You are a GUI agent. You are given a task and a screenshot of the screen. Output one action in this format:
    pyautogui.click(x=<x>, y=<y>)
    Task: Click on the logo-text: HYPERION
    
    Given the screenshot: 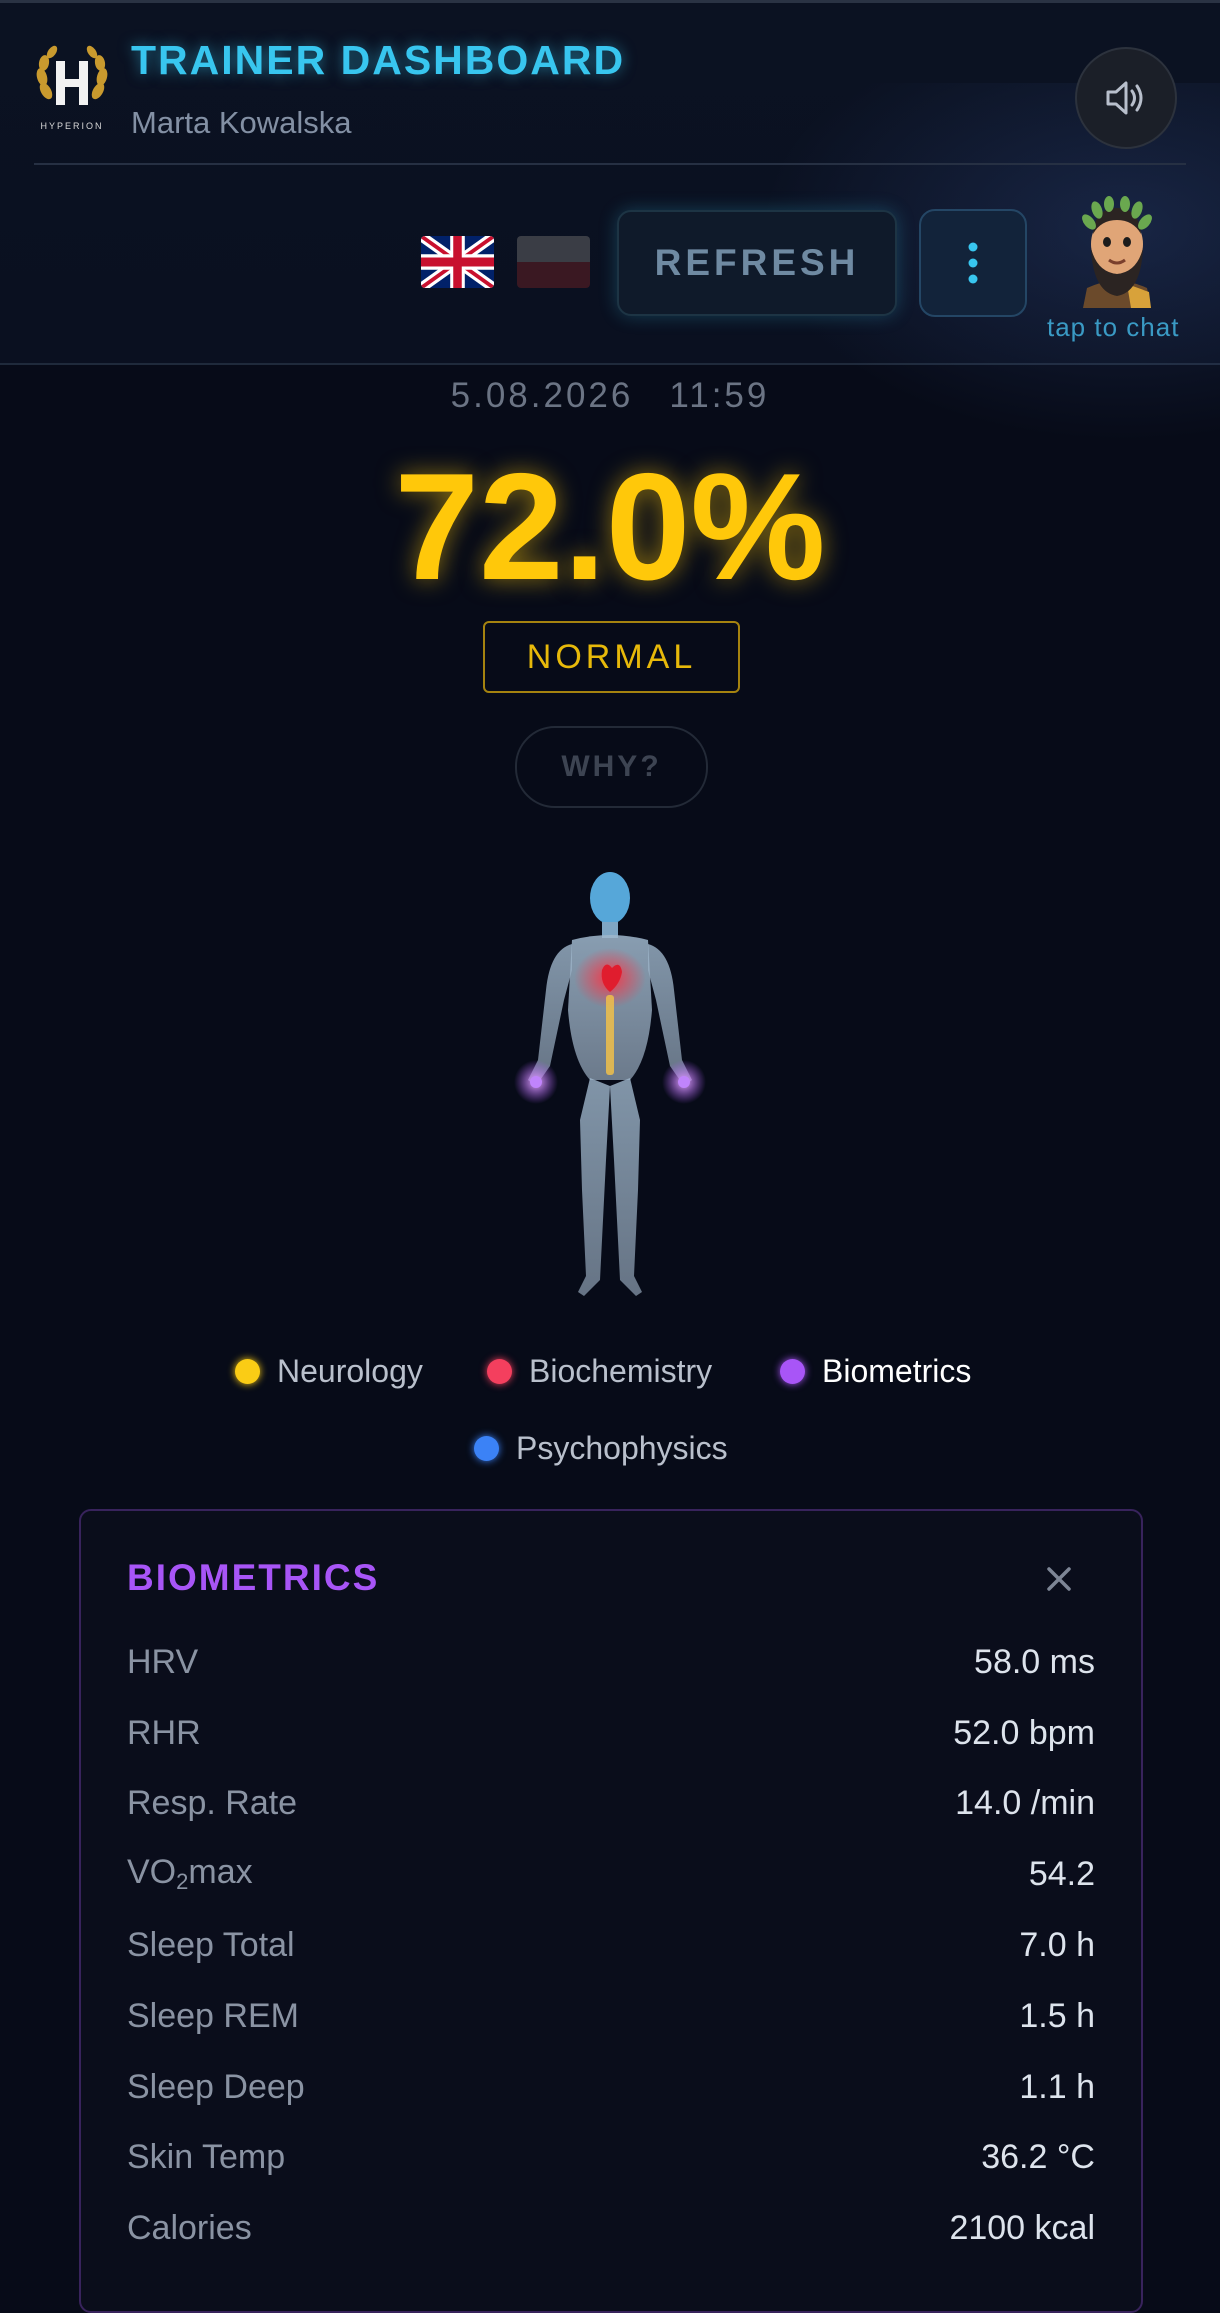 What is the action you would take?
    pyautogui.click(x=71, y=126)
    